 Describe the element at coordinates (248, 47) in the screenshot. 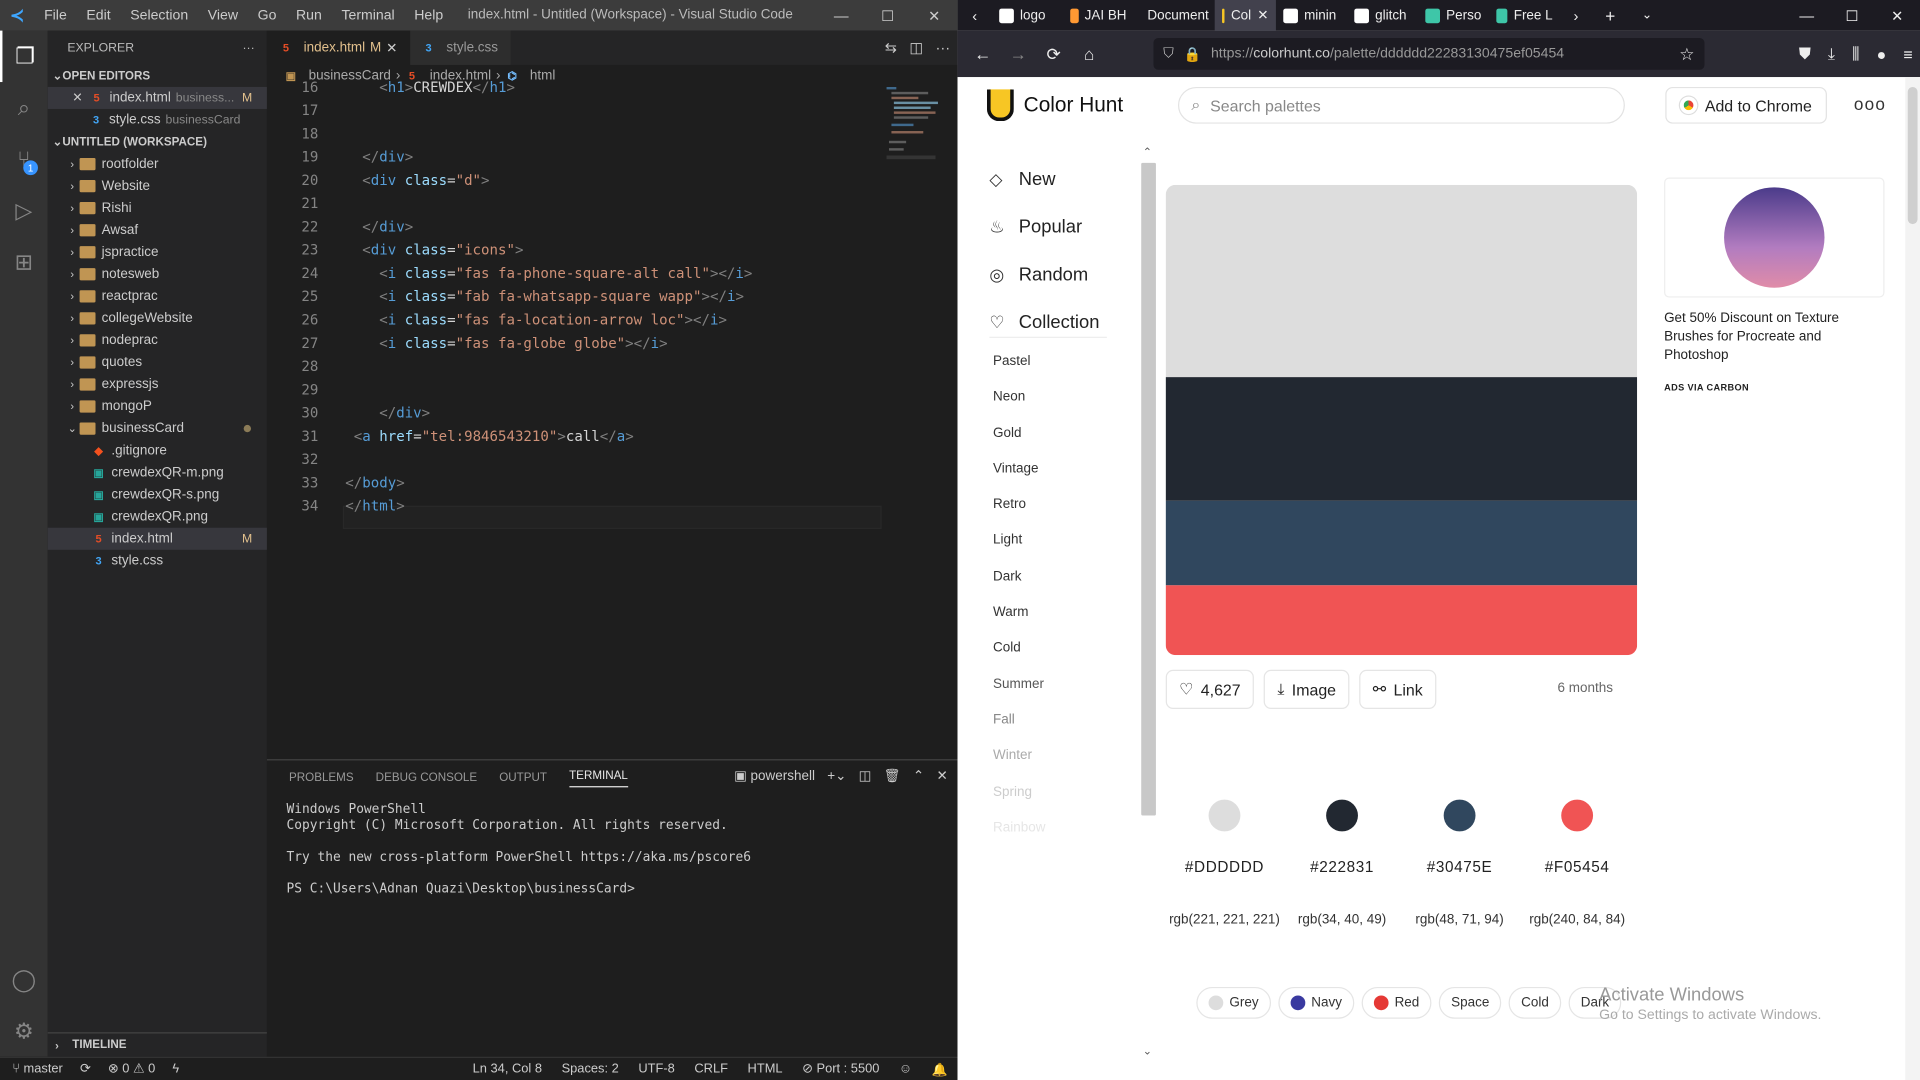

I see `more-actions-icon: ···` at that location.